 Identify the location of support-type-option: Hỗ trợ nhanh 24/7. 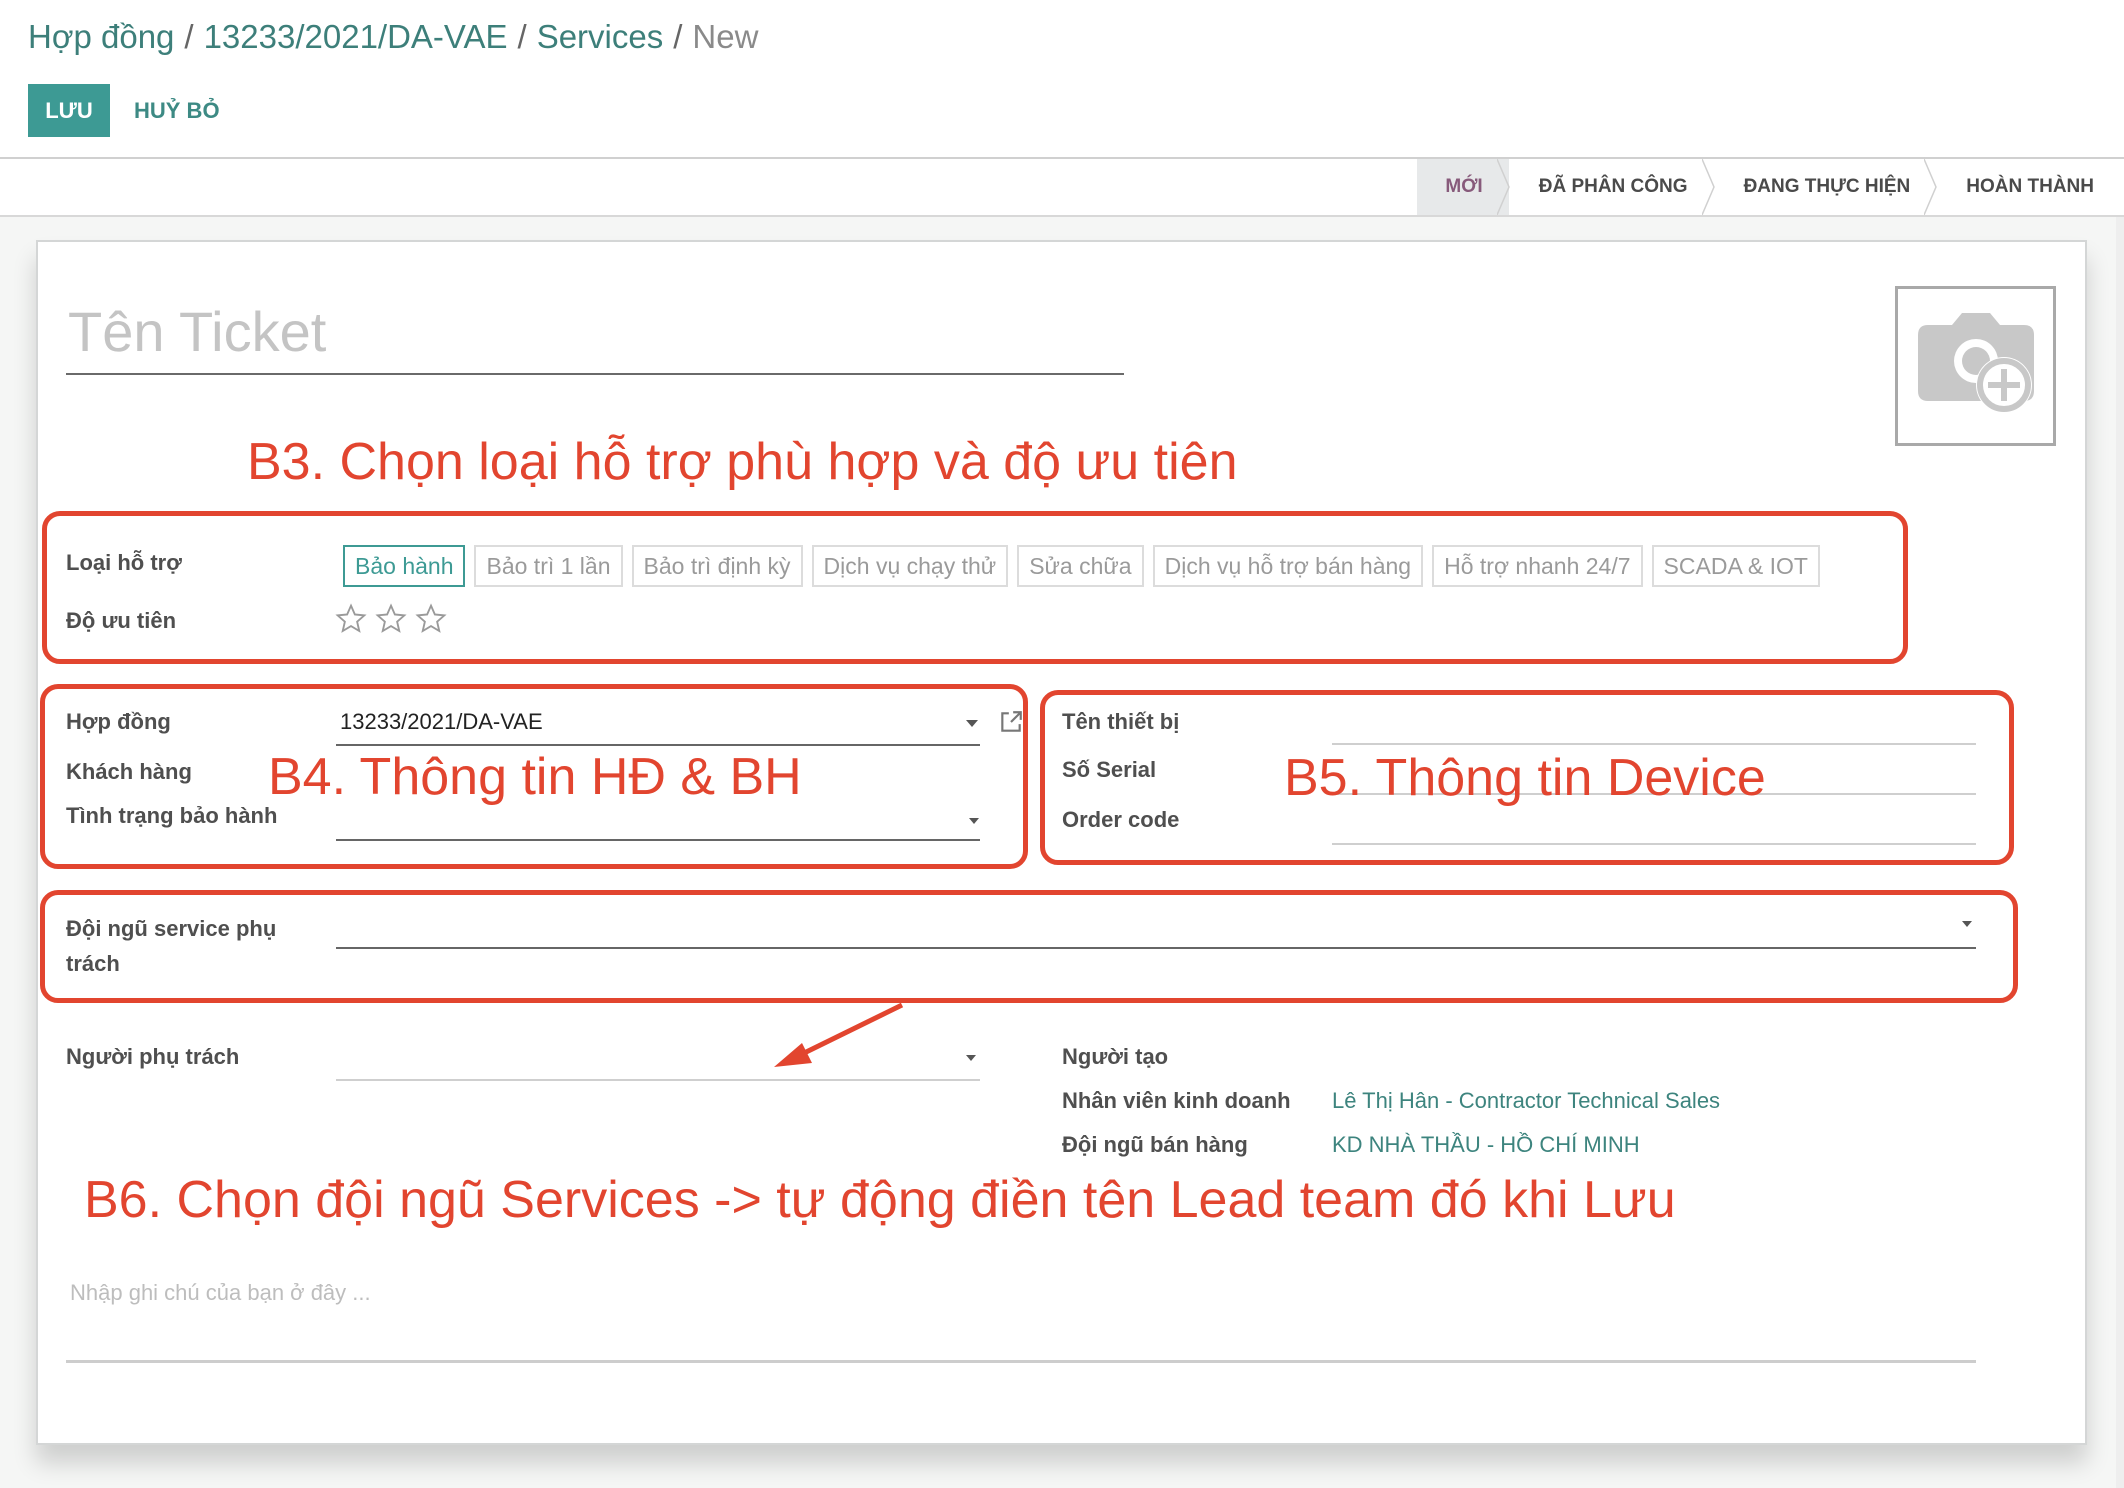
(1537, 566).